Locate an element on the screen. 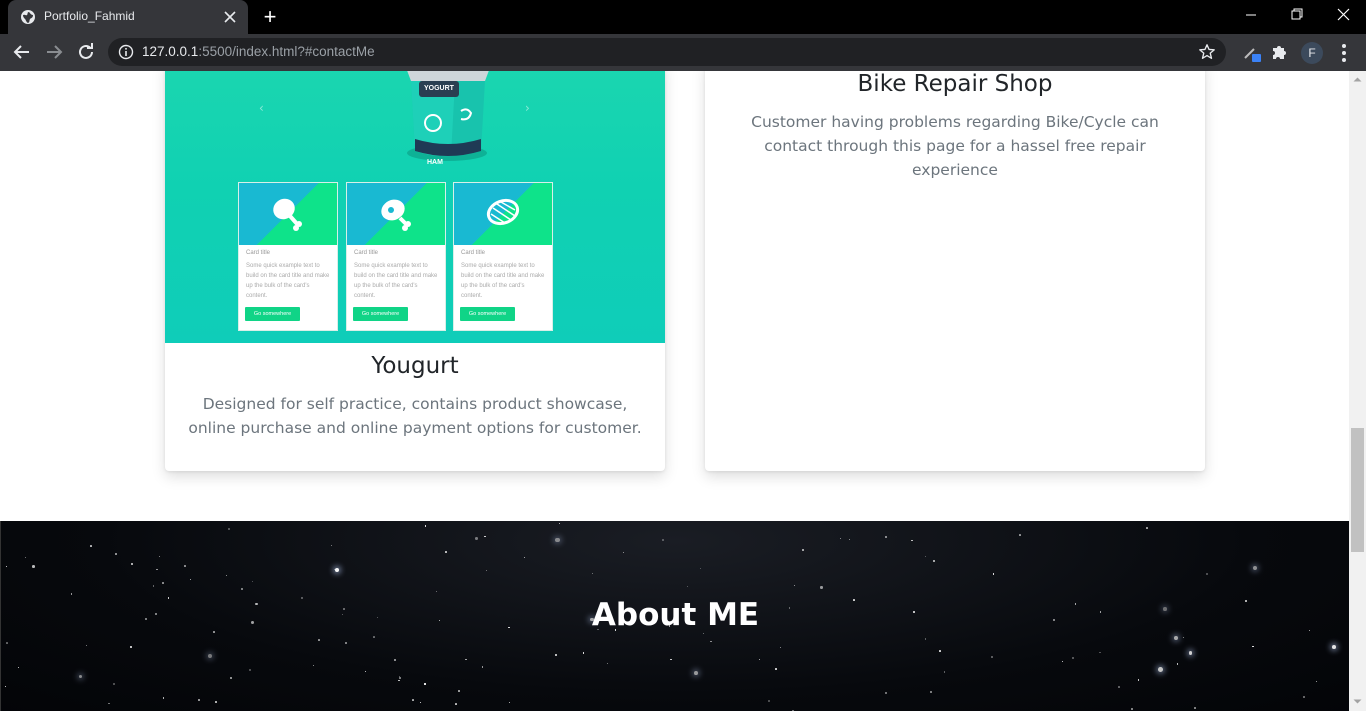 The image size is (1366, 711). reload-icon is located at coordinates (86, 52).